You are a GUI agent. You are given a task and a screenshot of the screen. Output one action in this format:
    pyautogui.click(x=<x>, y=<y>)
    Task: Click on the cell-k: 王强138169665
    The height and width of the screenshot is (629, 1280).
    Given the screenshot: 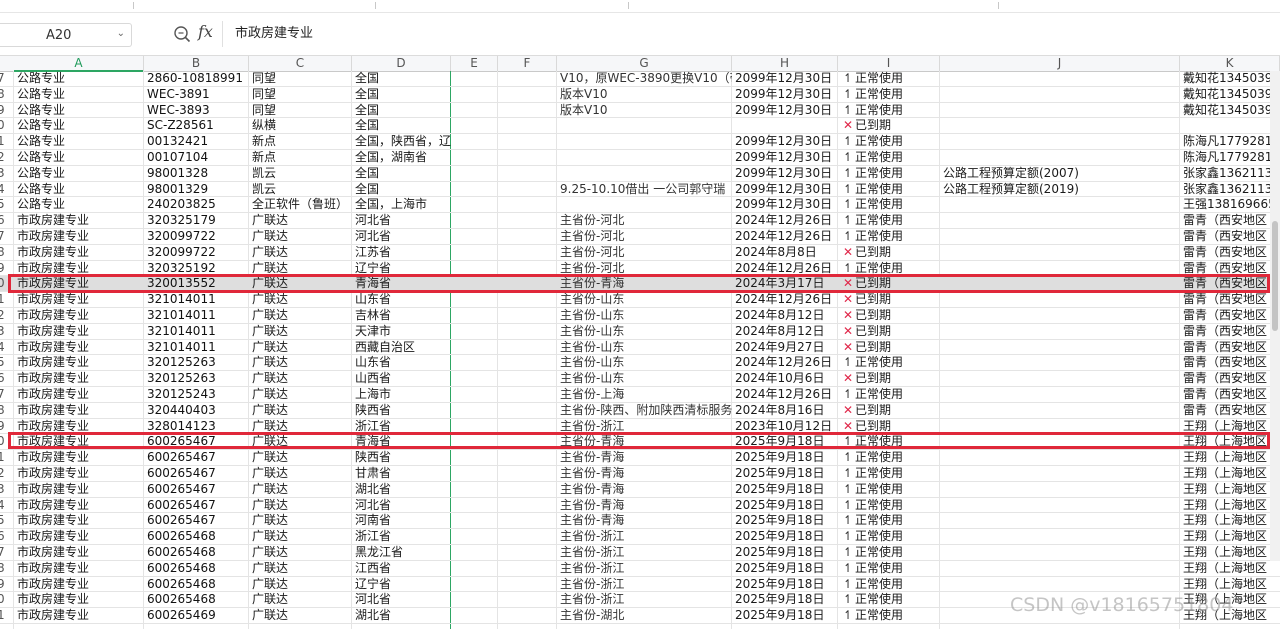 What is the action you would take?
    pyautogui.click(x=1230, y=204)
    